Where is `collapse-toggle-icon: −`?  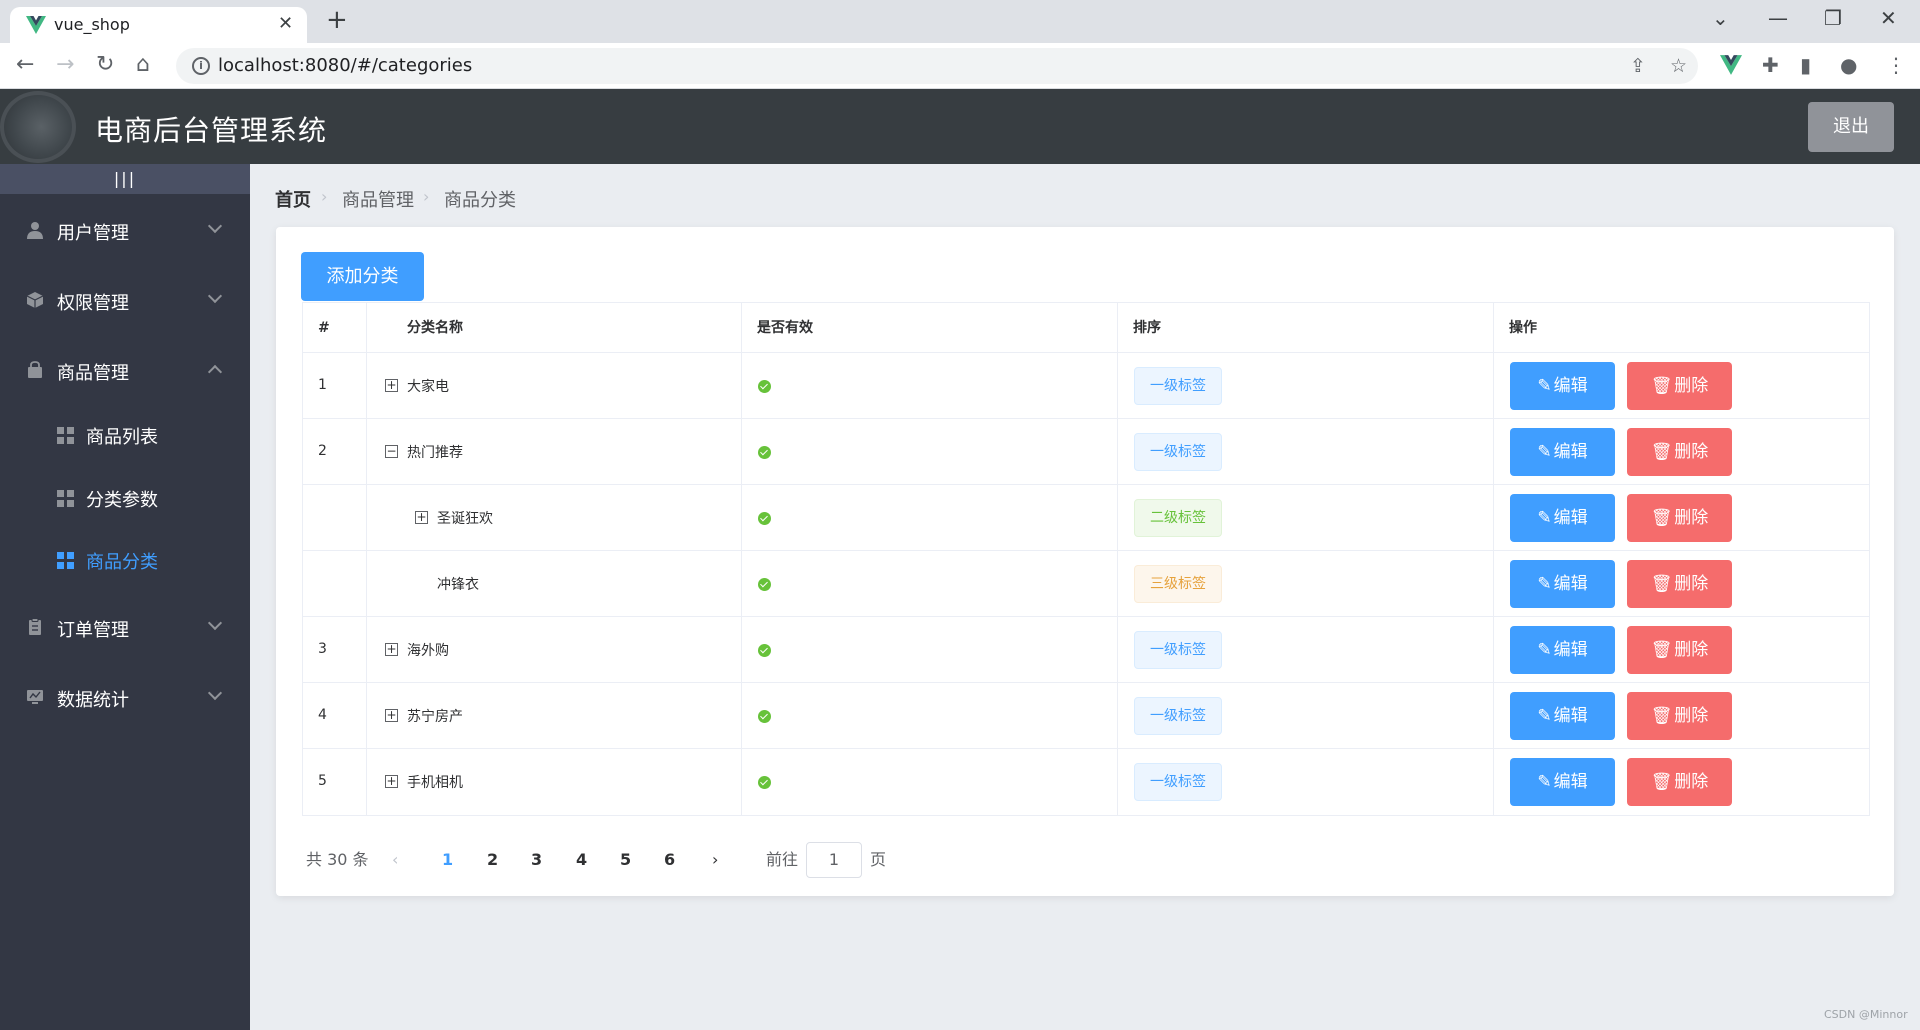
collapse-toggle-icon: − is located at coordinates (391, 451).